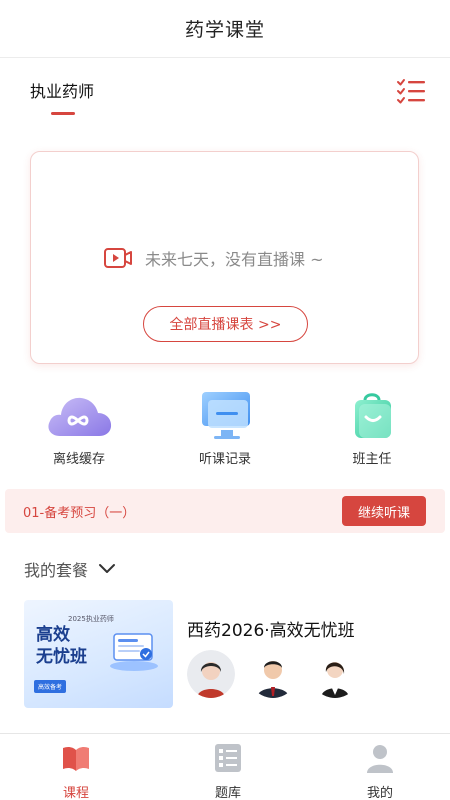  Describe the element at coordinates (225, 511) in the screenshot. I see `continue-learning-bar: 01-备考预习（一） 继续听课` at that location.